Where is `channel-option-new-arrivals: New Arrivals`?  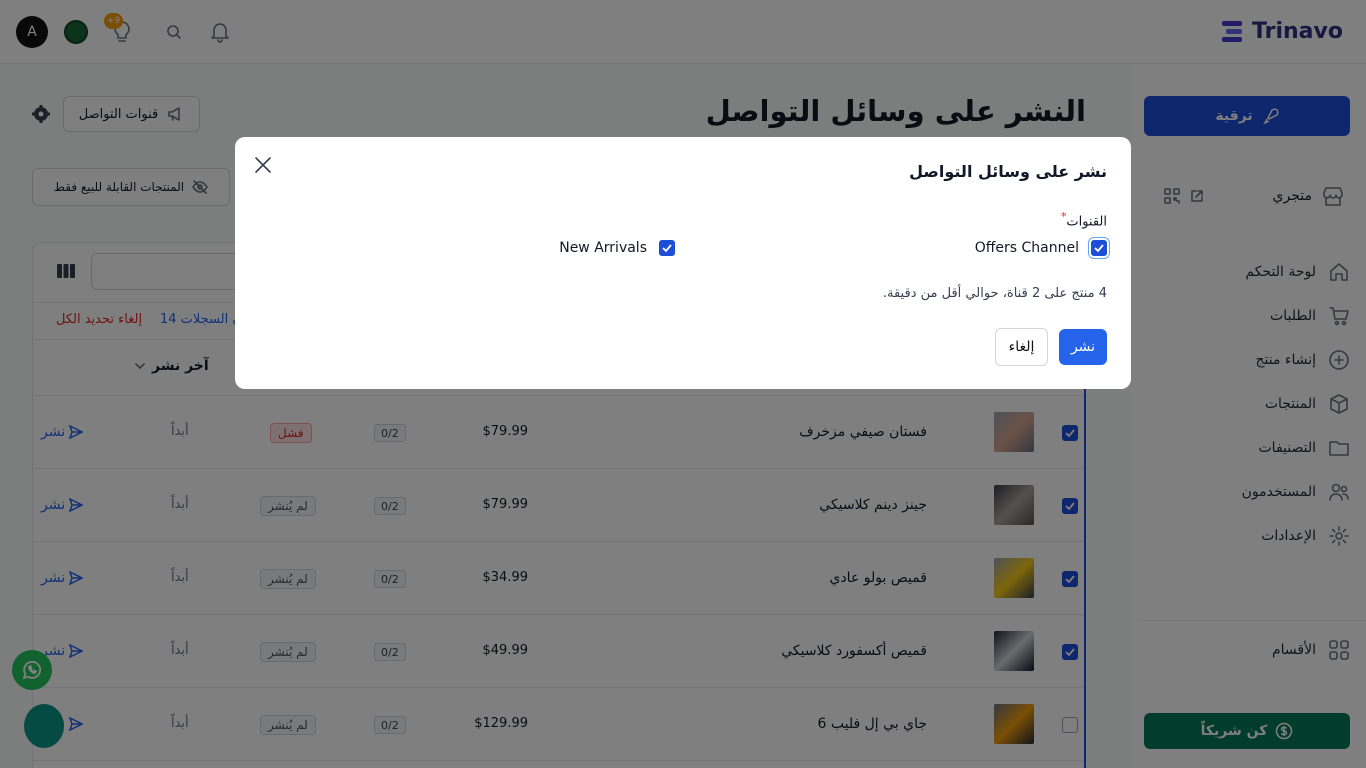
channel-option-new-arrivals: New Arrivals is located at coordinates (617, 248).